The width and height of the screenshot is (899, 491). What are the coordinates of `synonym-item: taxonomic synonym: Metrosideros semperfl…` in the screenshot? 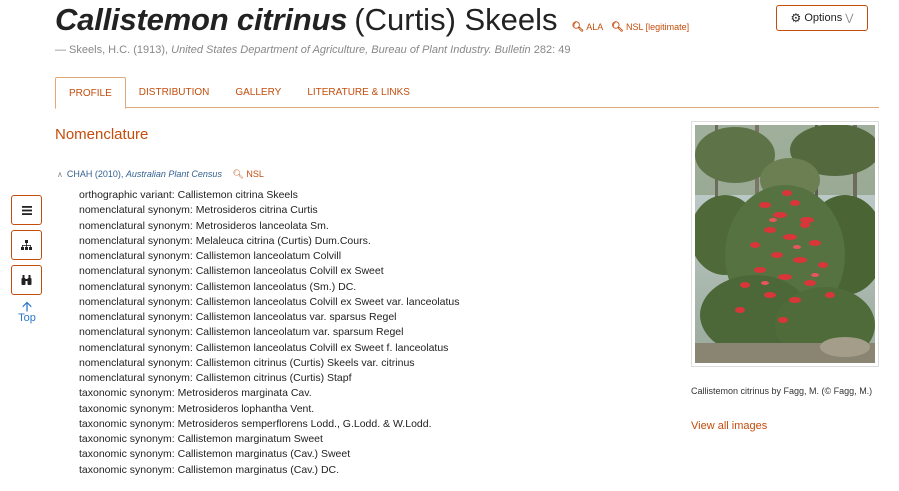 It's located at (255, 423).